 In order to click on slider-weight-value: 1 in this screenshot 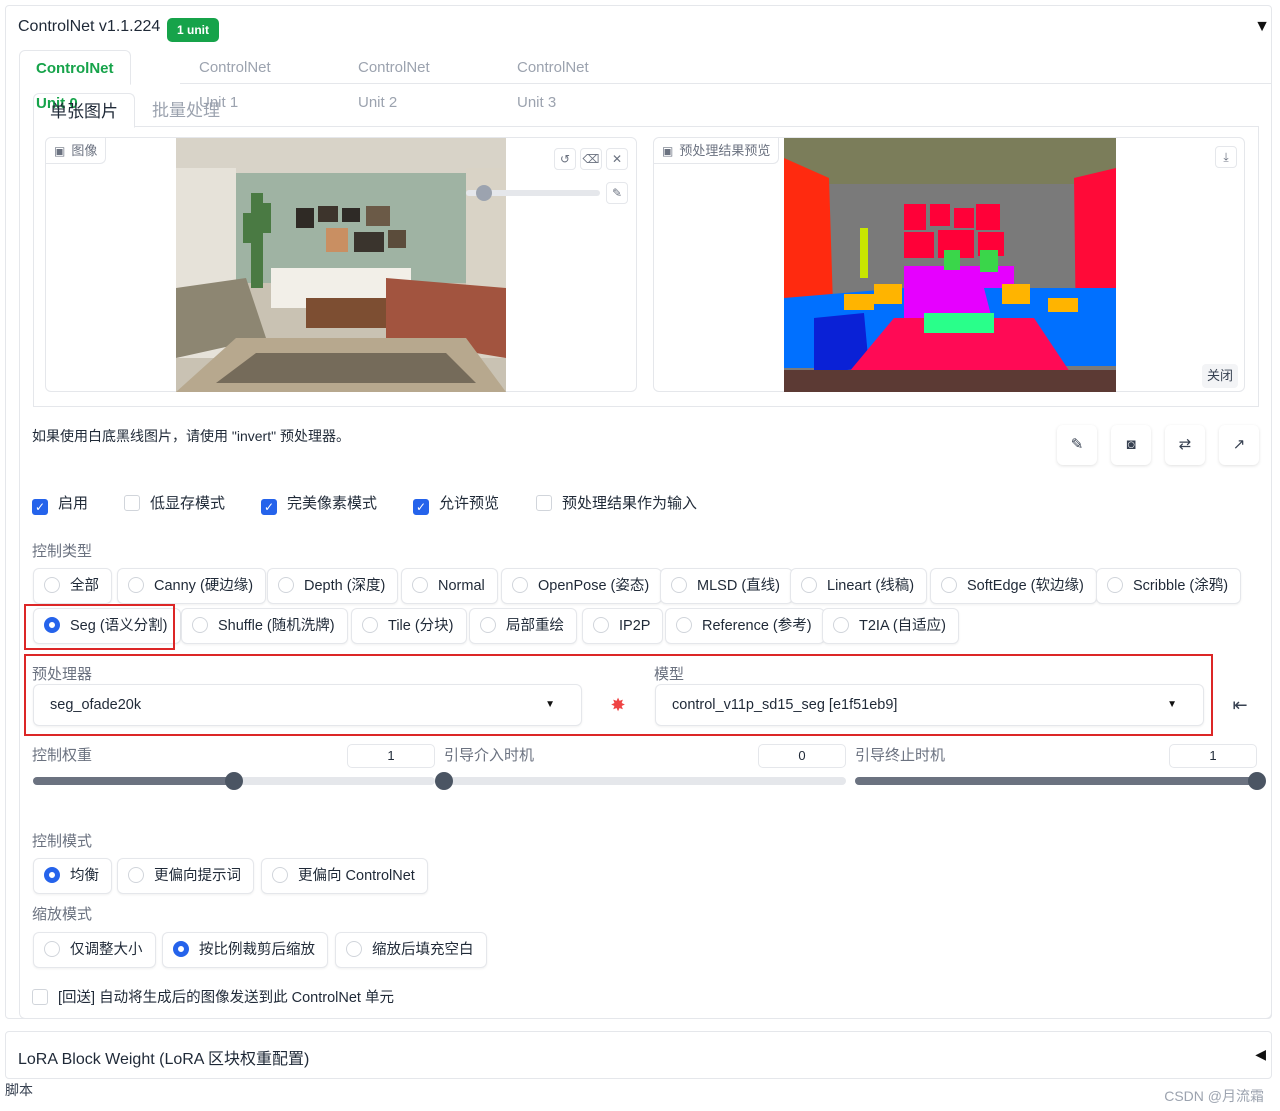, I will do `click(391, 756)`.